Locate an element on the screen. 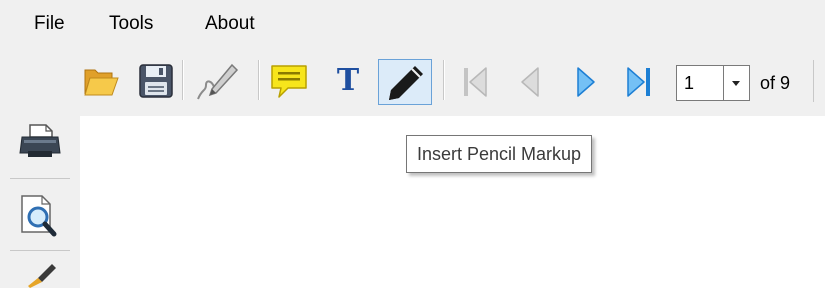 The width and height of the screenshot is (825, 288). text-icon: T is located at coordinates (348, 80).